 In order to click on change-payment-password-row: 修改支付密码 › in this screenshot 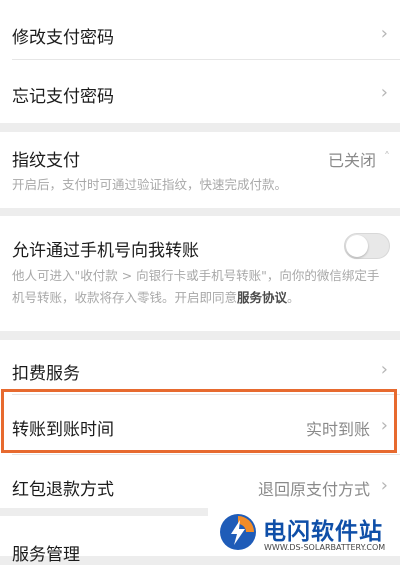, I will do `click(200, 30)`.